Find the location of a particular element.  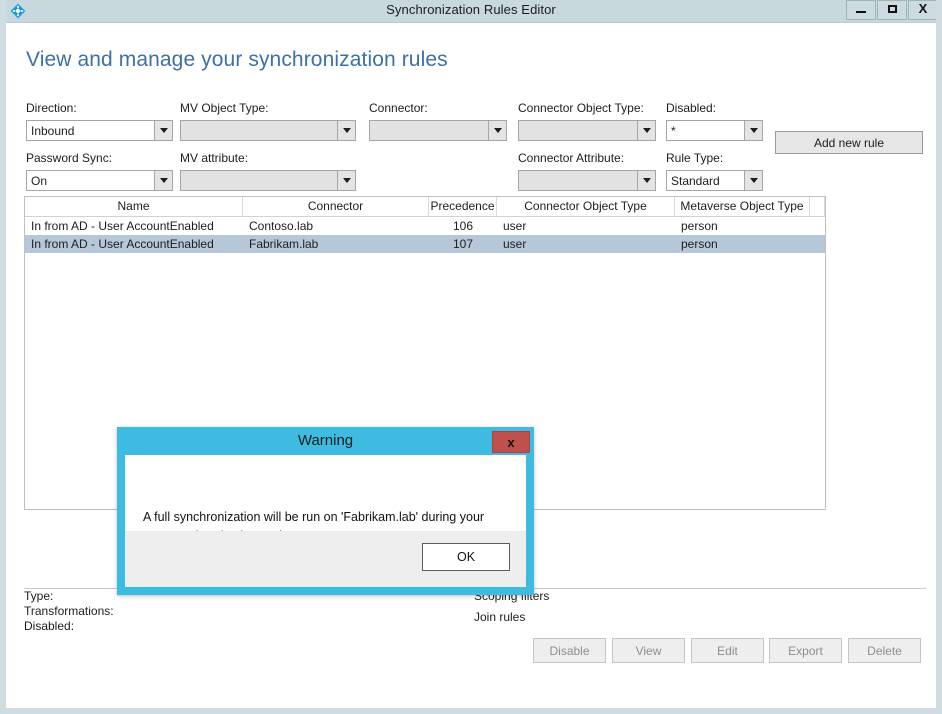

minimize-button is located at coordinates (861, 10).